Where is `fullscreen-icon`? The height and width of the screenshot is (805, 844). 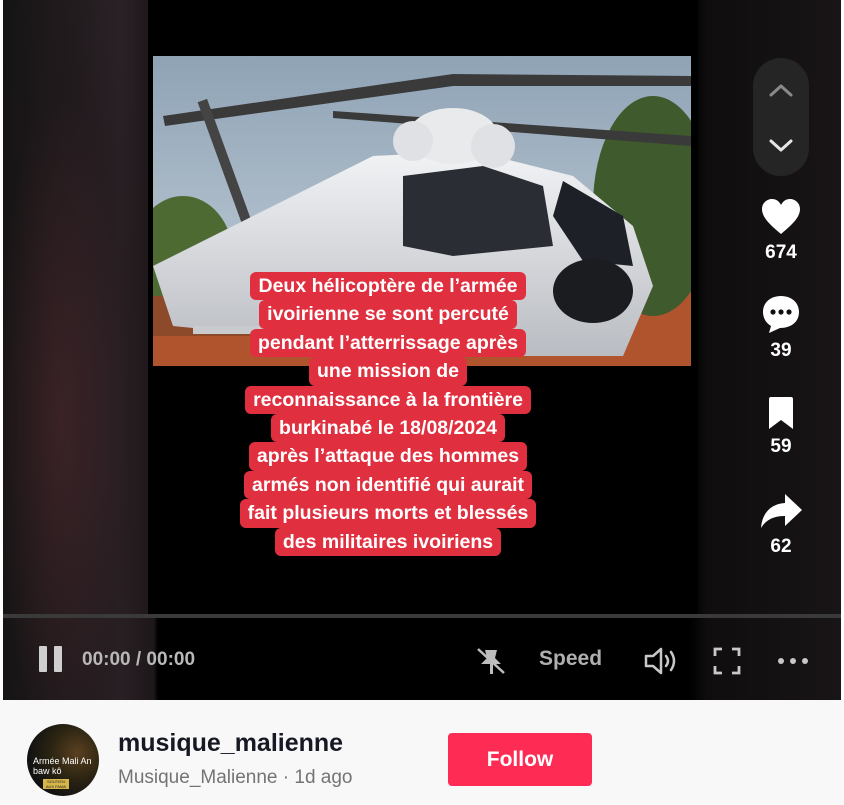
fullscreen-icon is located at coordinates (727, 661).